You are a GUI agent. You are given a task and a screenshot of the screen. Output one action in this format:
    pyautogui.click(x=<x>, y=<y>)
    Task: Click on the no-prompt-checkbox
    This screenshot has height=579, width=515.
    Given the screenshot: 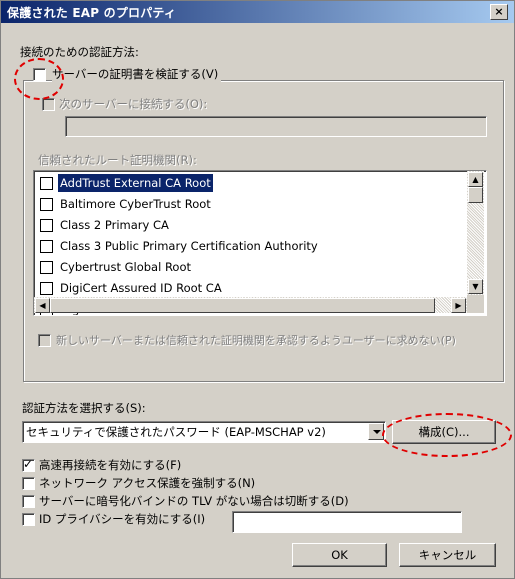 What is the action you would take?
    pyautogui.click(x=44, y=340)
    